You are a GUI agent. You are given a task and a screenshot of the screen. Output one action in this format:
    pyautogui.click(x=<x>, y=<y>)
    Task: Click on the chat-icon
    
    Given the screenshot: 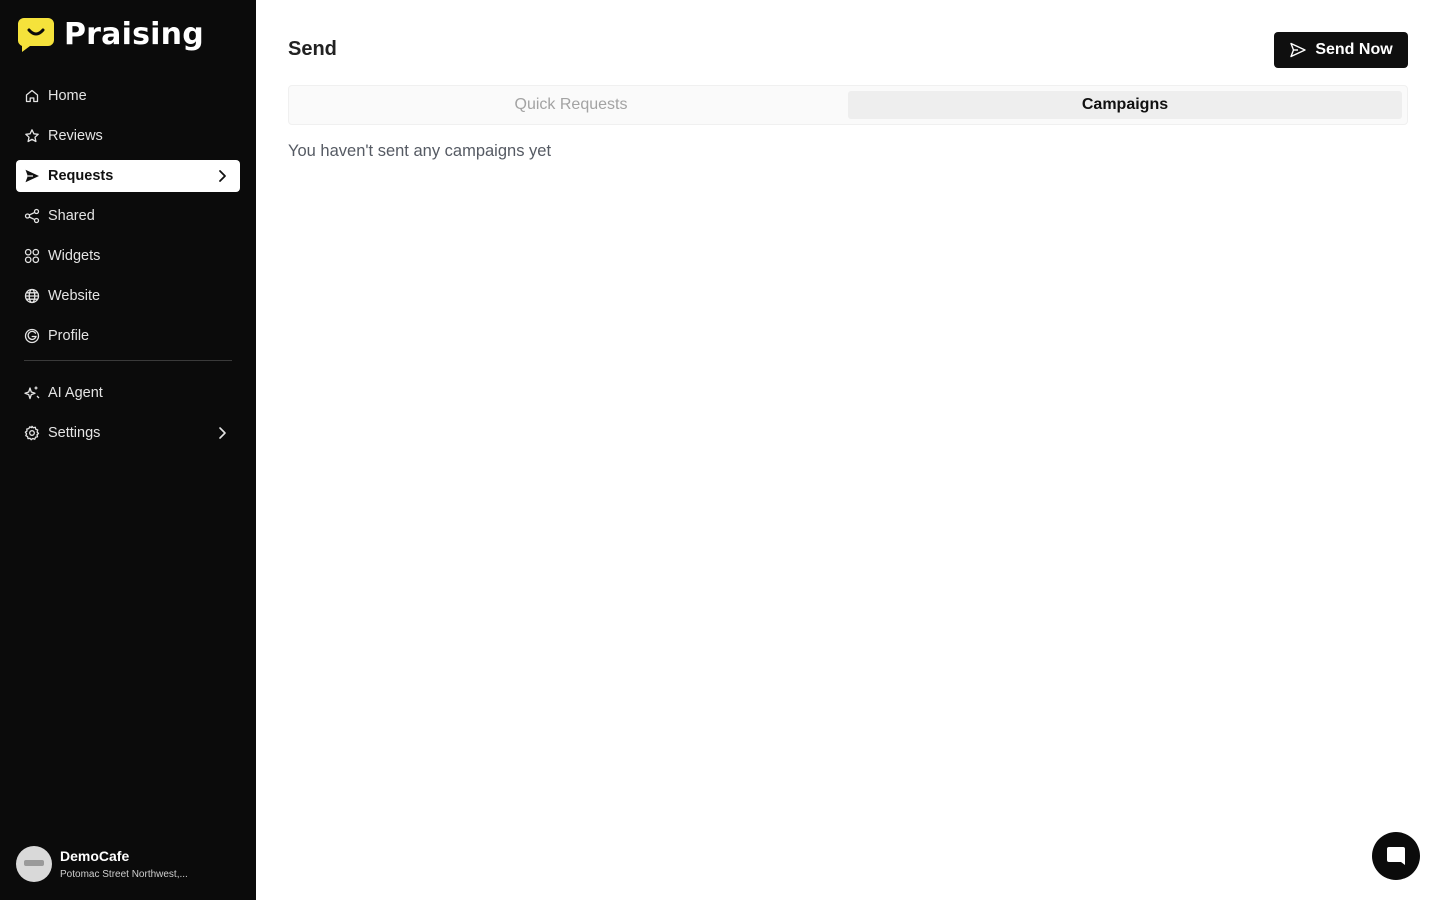 What is the action you would take?
    pyautogui.click(x=1396, y=856)
    